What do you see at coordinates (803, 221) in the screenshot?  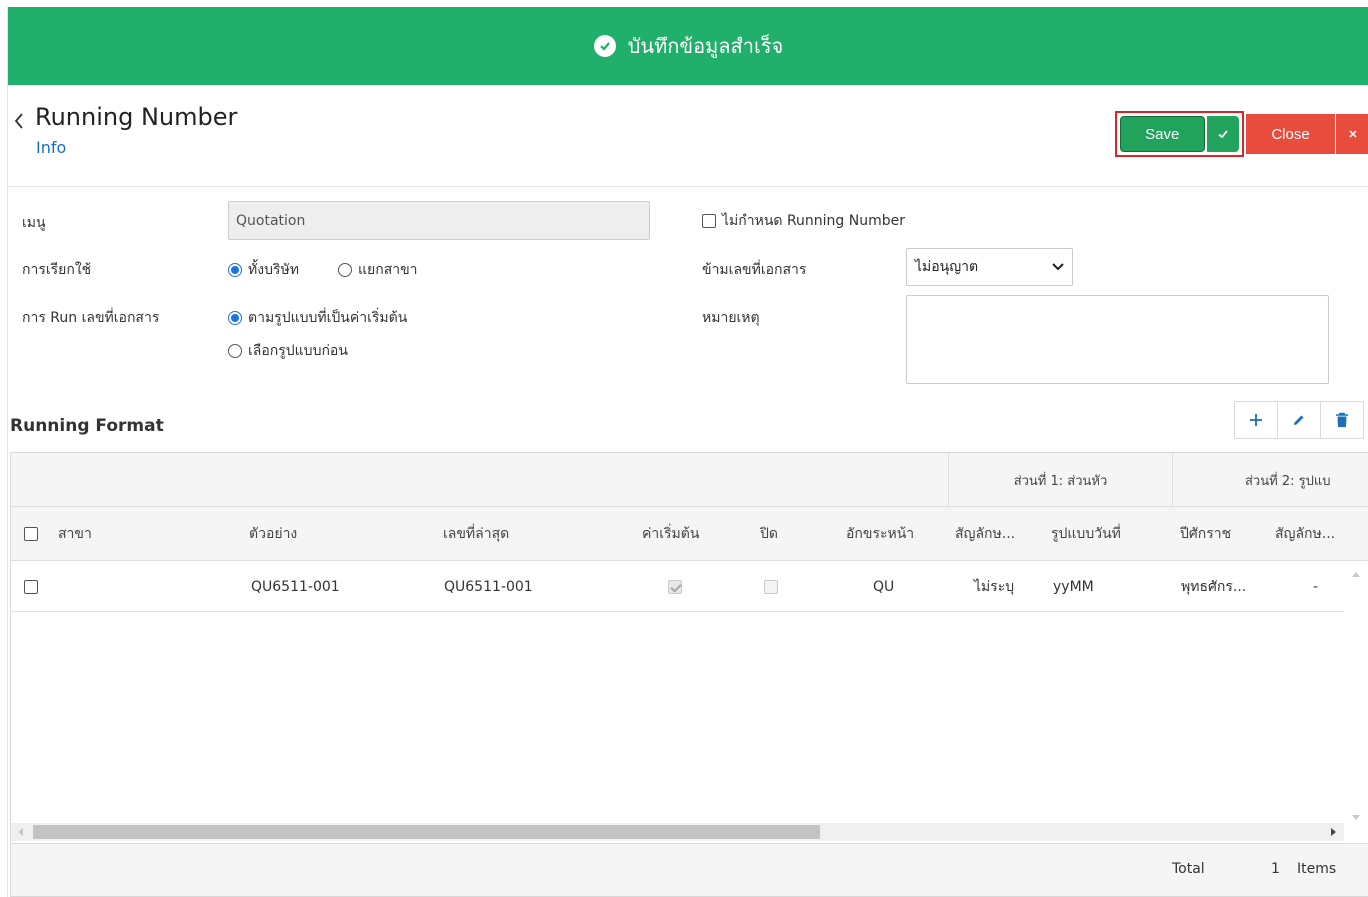 I see `no-running-number-option: ไม่กำหนด Running Number` at bounding box center [803, 221].